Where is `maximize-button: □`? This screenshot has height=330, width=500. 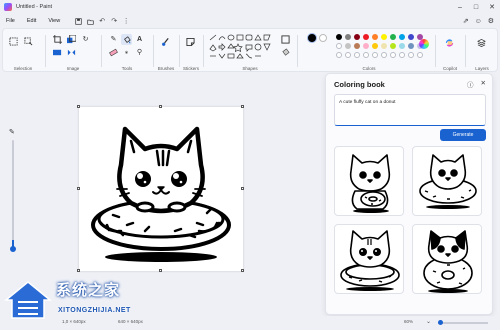
maximize-button: □ is located at coordinates (476, 7).